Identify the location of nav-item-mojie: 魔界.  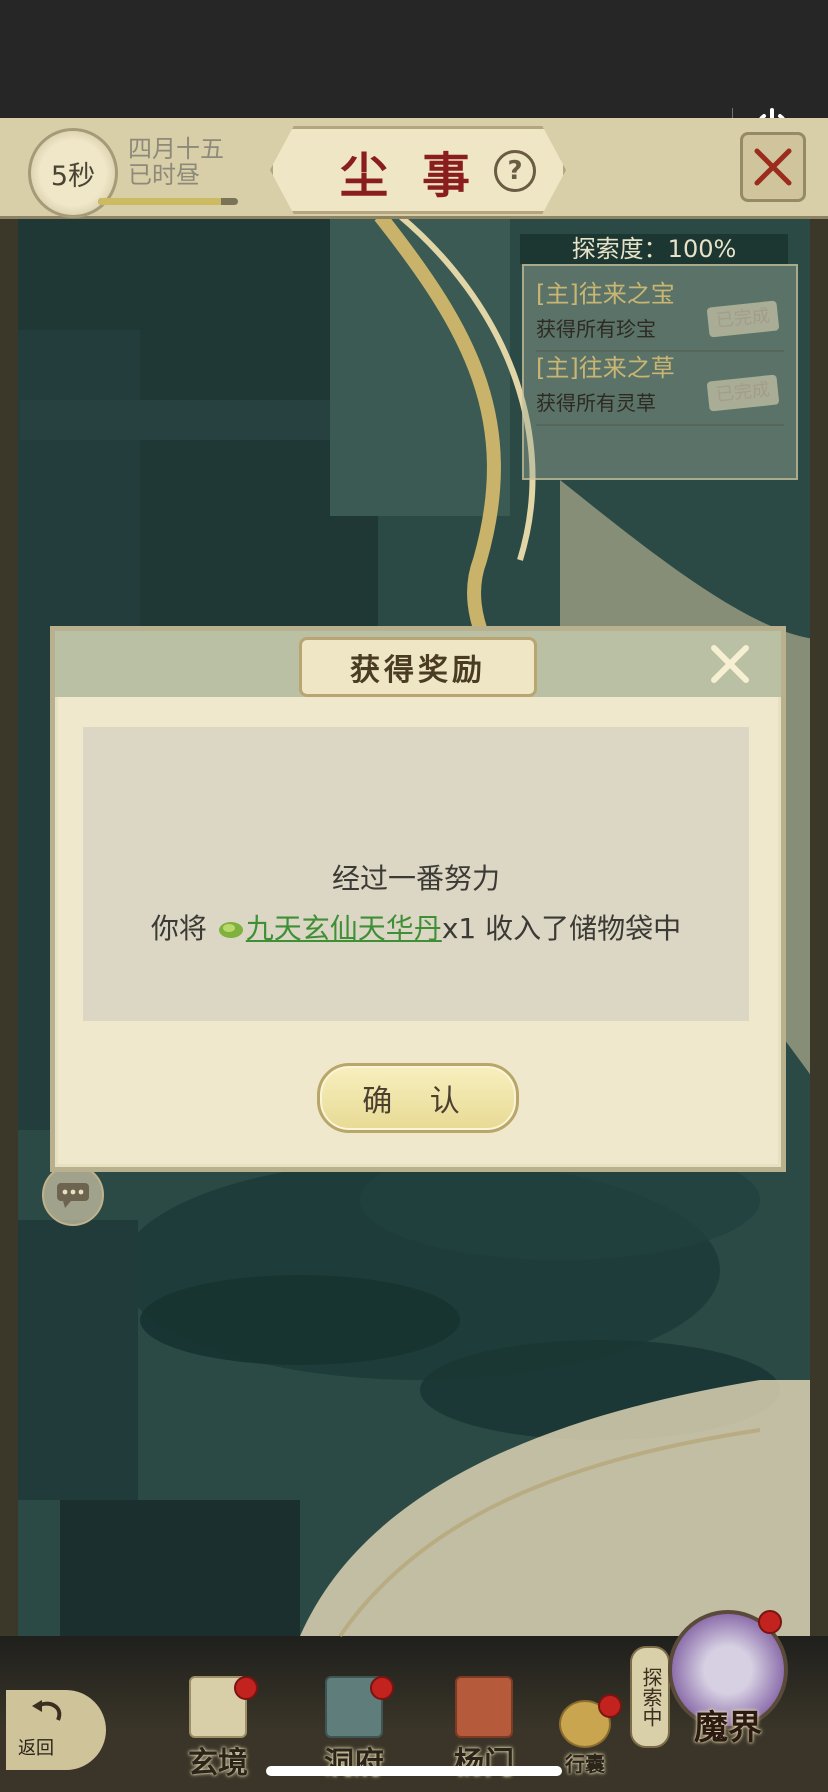
(728, 1679).